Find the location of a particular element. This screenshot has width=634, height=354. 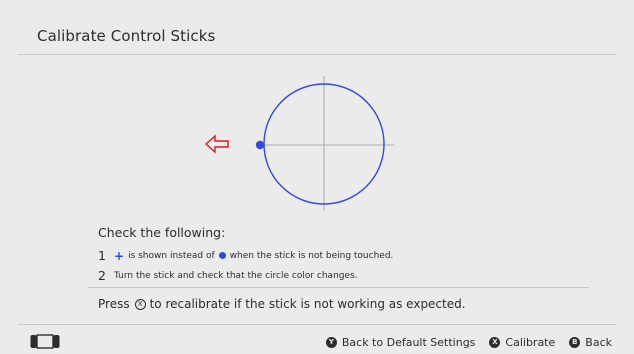

footer-divider is located at coordinates (317, 324).